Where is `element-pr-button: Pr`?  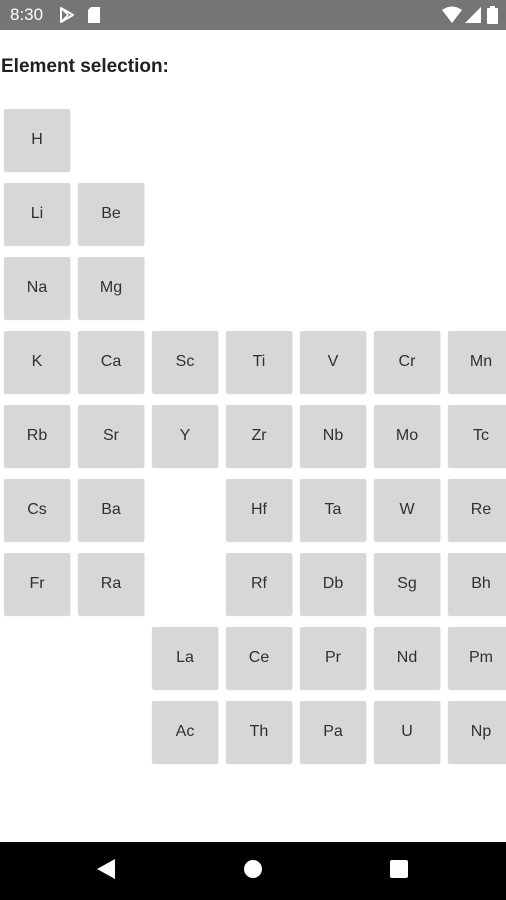
element-pr-button: Pr is located at coordinates (333, 658).